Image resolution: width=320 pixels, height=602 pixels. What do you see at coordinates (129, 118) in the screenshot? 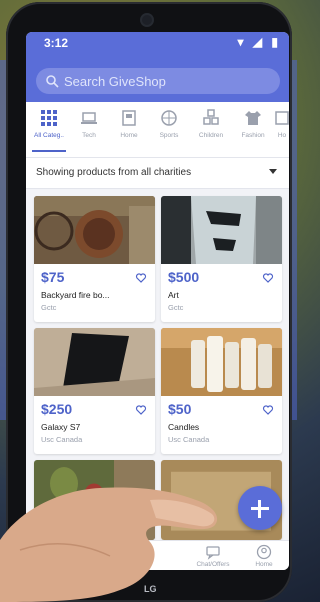
I see `home-icon` at bounding box center [129, 118].